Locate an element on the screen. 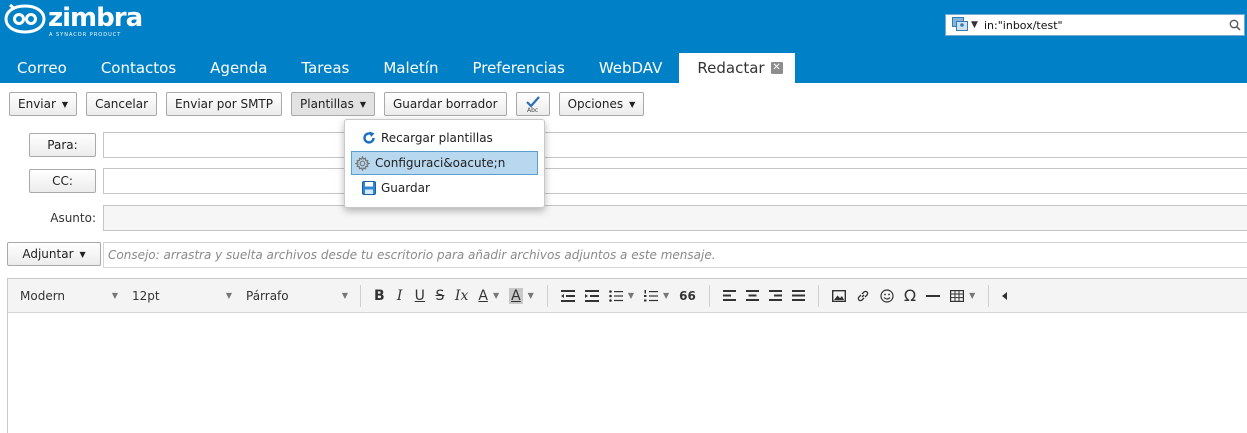 The height and width of the screenshot is (433, 1247). tab-correo: Correo is located at coordinates (42, 68).